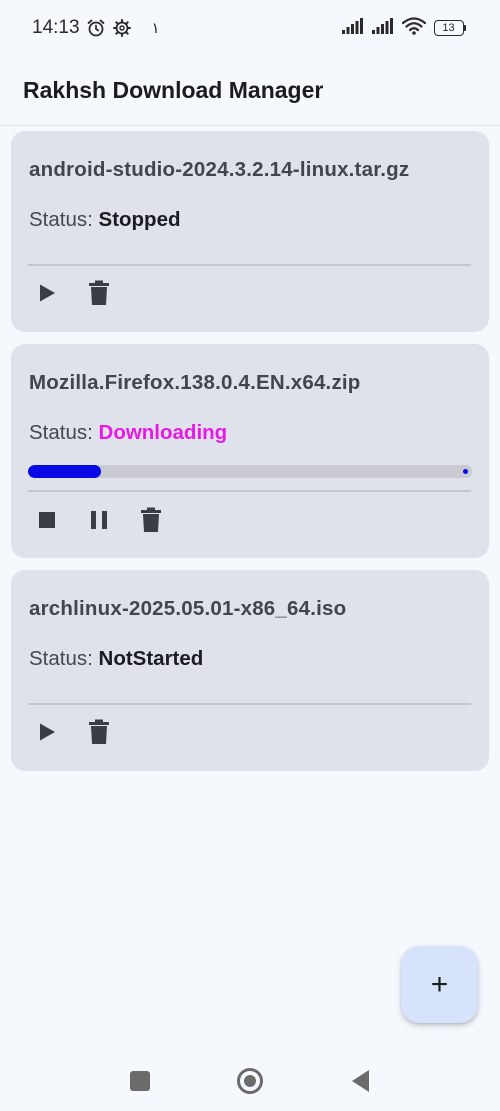  Describe the element at coordinates (163, 432) in the screenshot. I see `status-value: Downloading` at that location.